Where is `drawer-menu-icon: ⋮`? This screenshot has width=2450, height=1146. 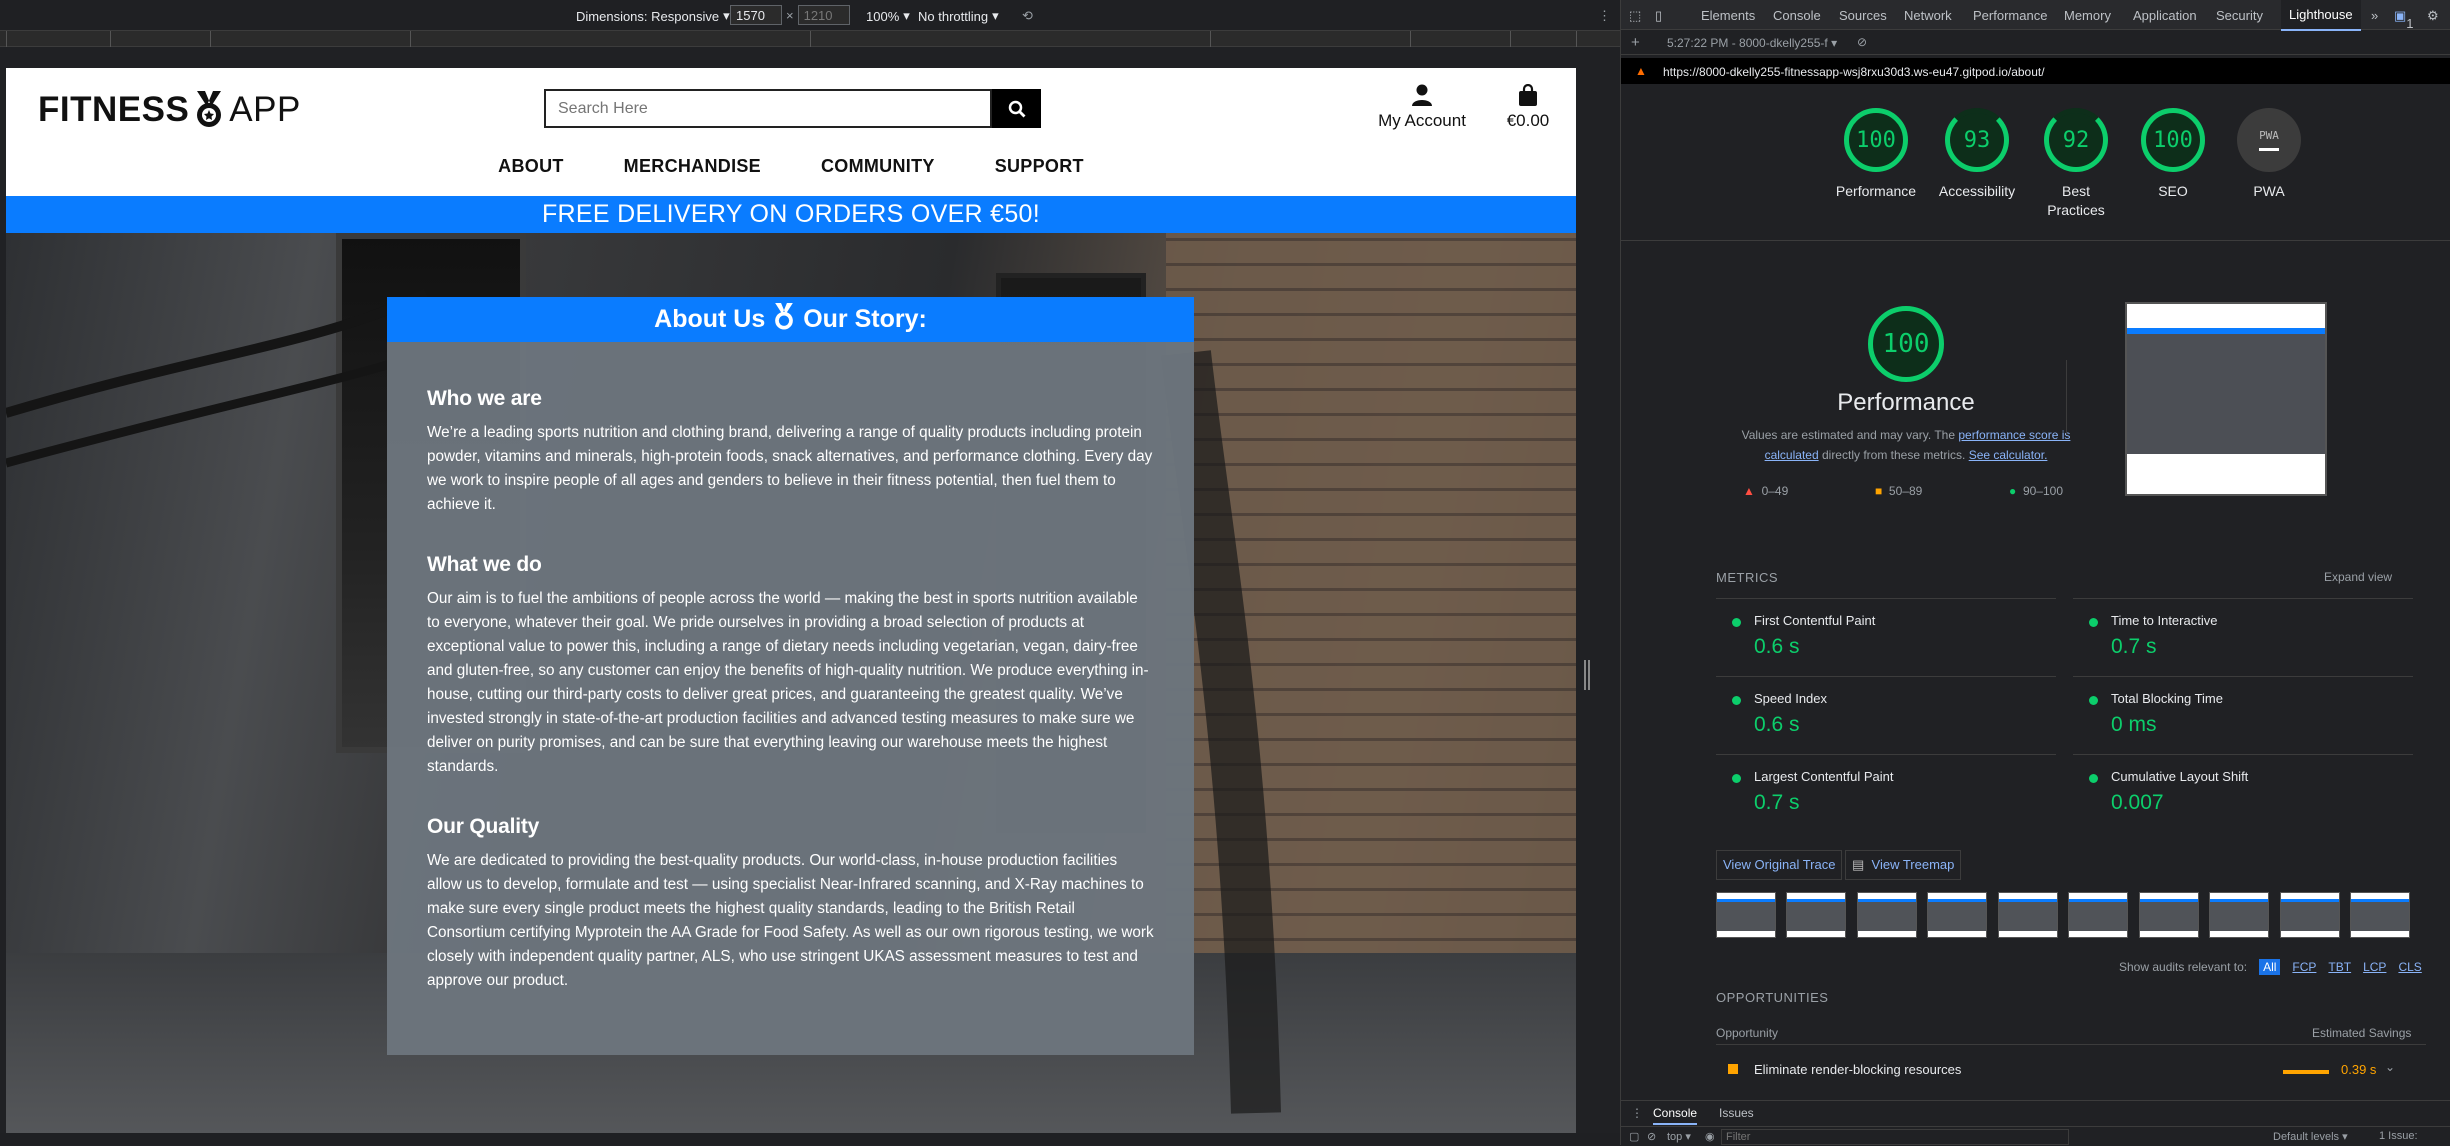
drawer-menu-icon: ⋮ is located at coordinates (1637, 1113).